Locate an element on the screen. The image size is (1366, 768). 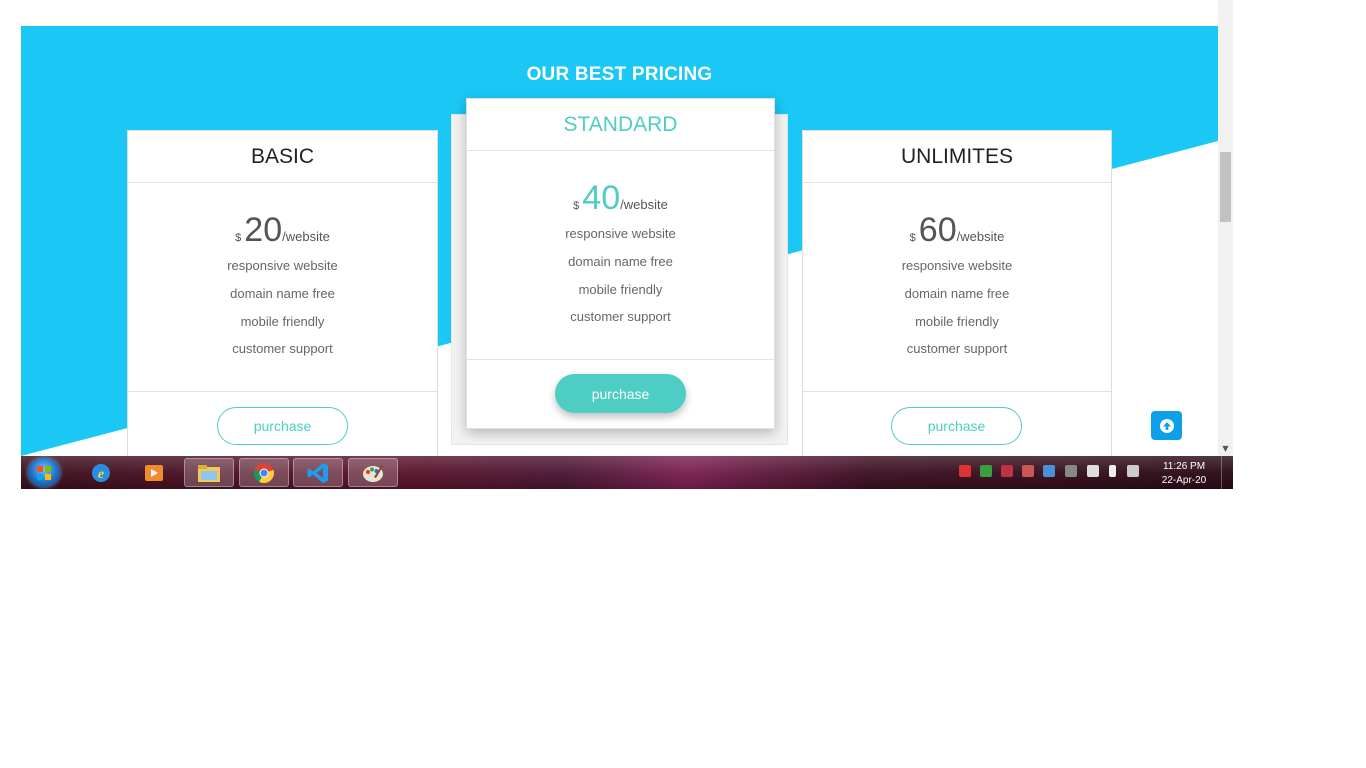
plan-price: $60/website is located at coordinates (957, 230).